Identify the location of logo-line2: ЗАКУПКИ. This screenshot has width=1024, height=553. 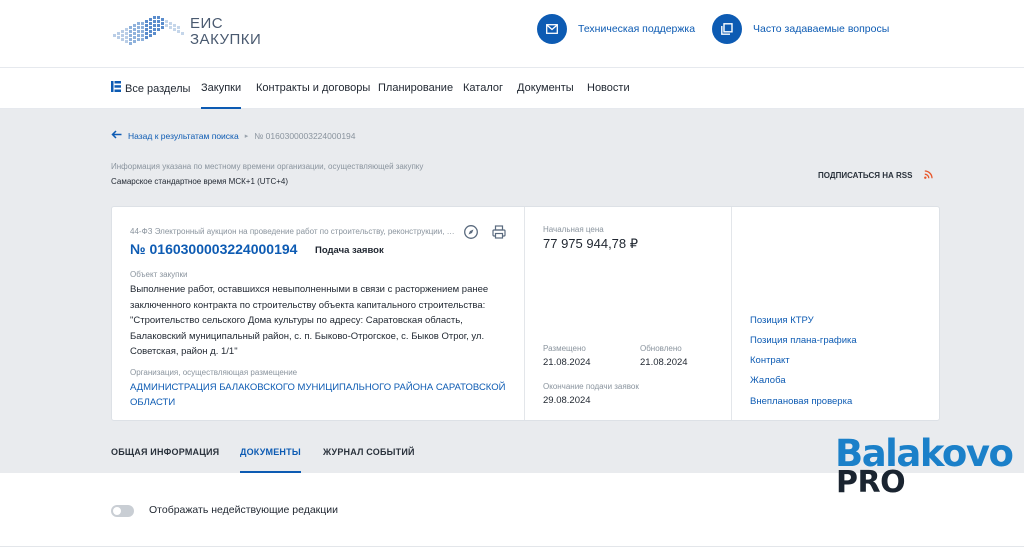
(226, 39).